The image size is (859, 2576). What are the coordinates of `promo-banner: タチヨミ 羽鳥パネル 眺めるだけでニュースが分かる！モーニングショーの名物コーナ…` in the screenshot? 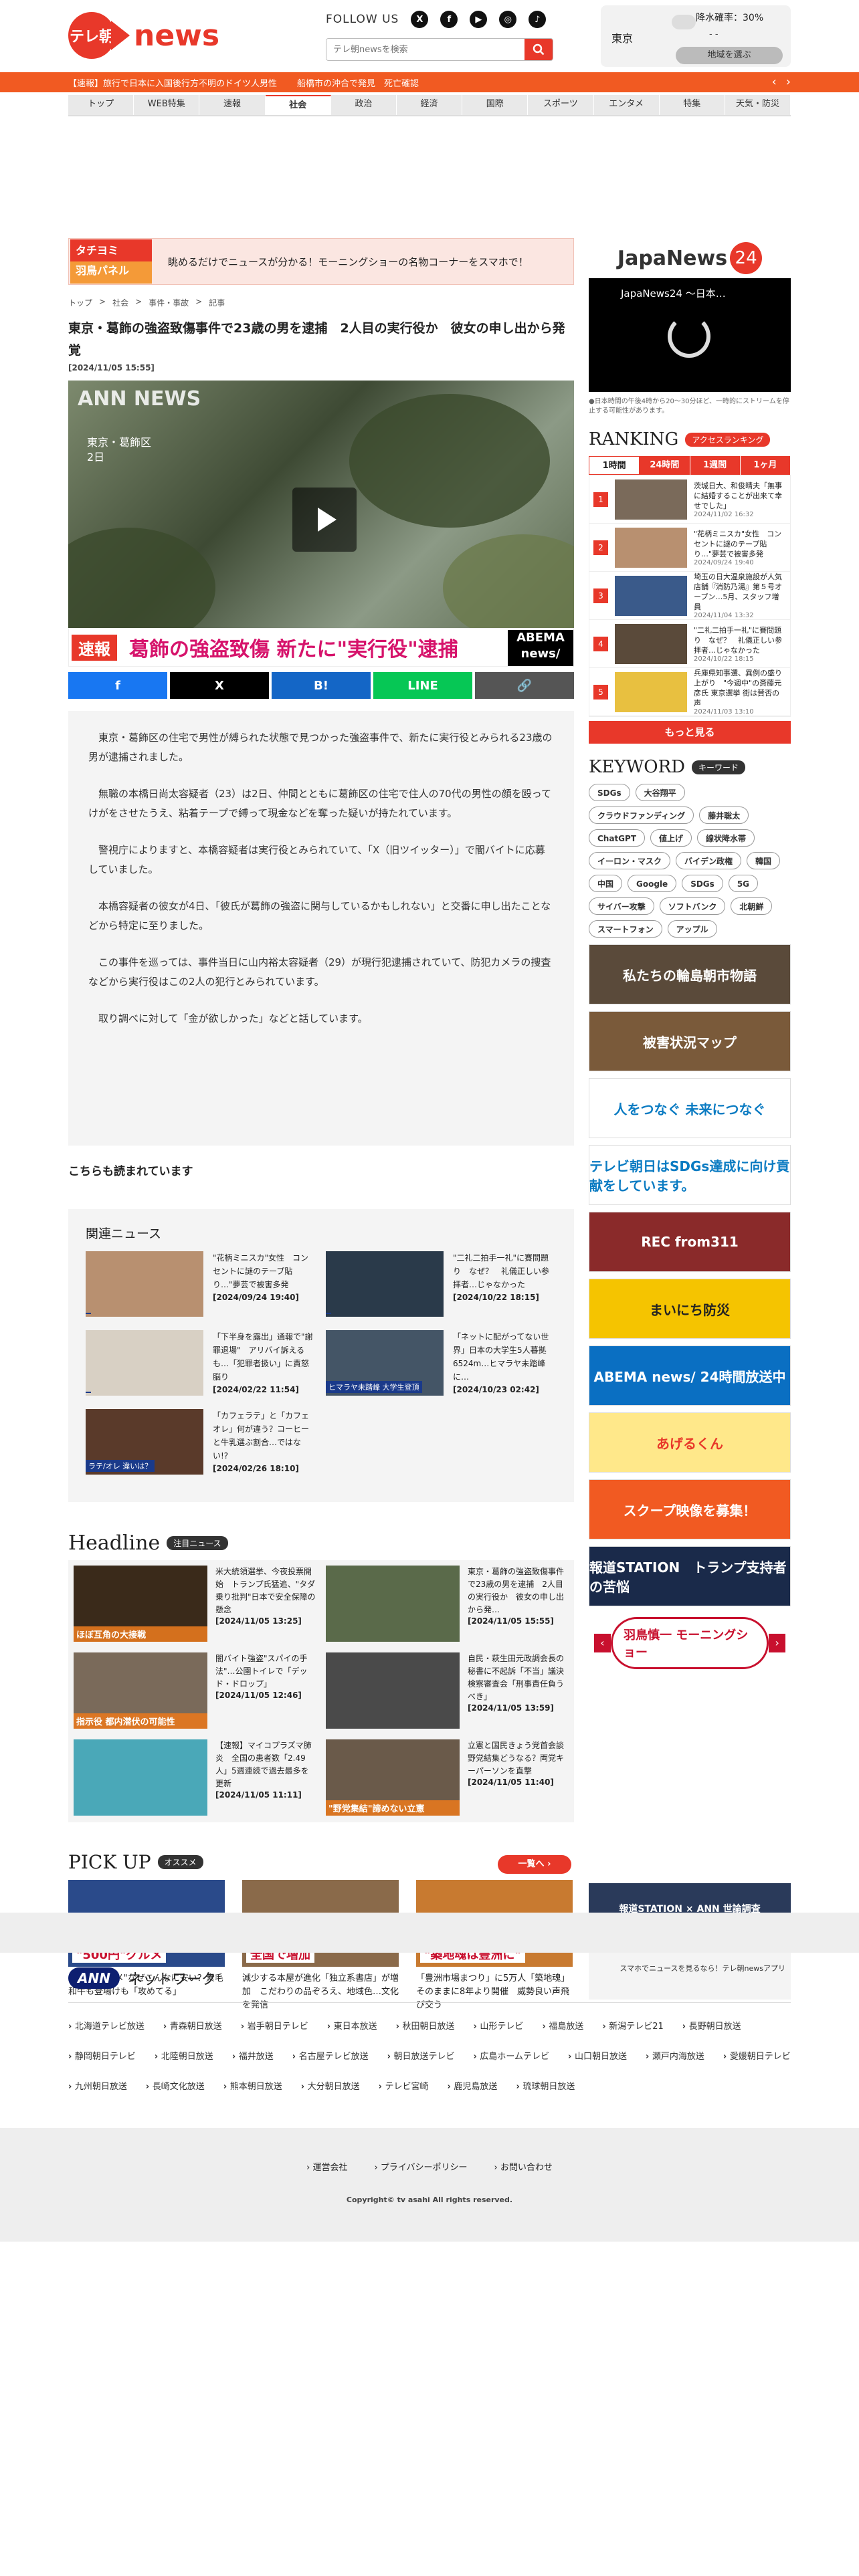 It's located at (321, 262).